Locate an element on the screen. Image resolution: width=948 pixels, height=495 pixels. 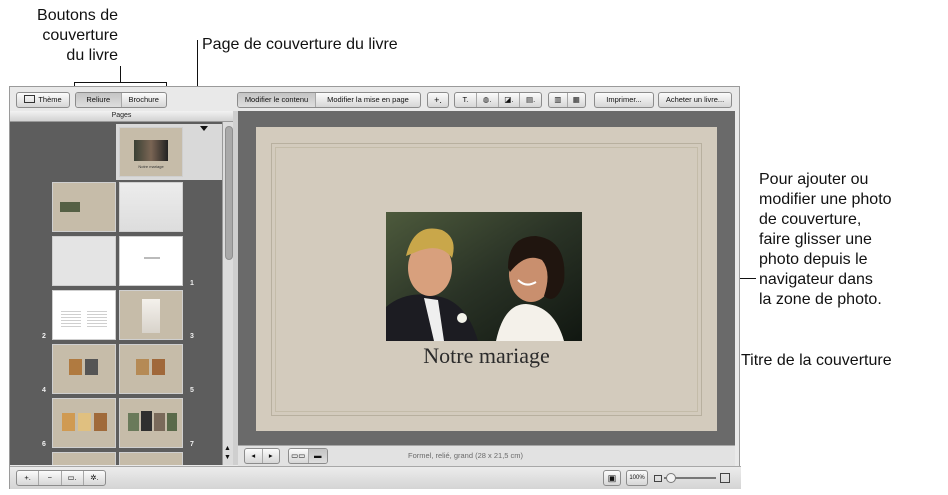
gear-icon: ✲. is located at coordinates (93, 478).